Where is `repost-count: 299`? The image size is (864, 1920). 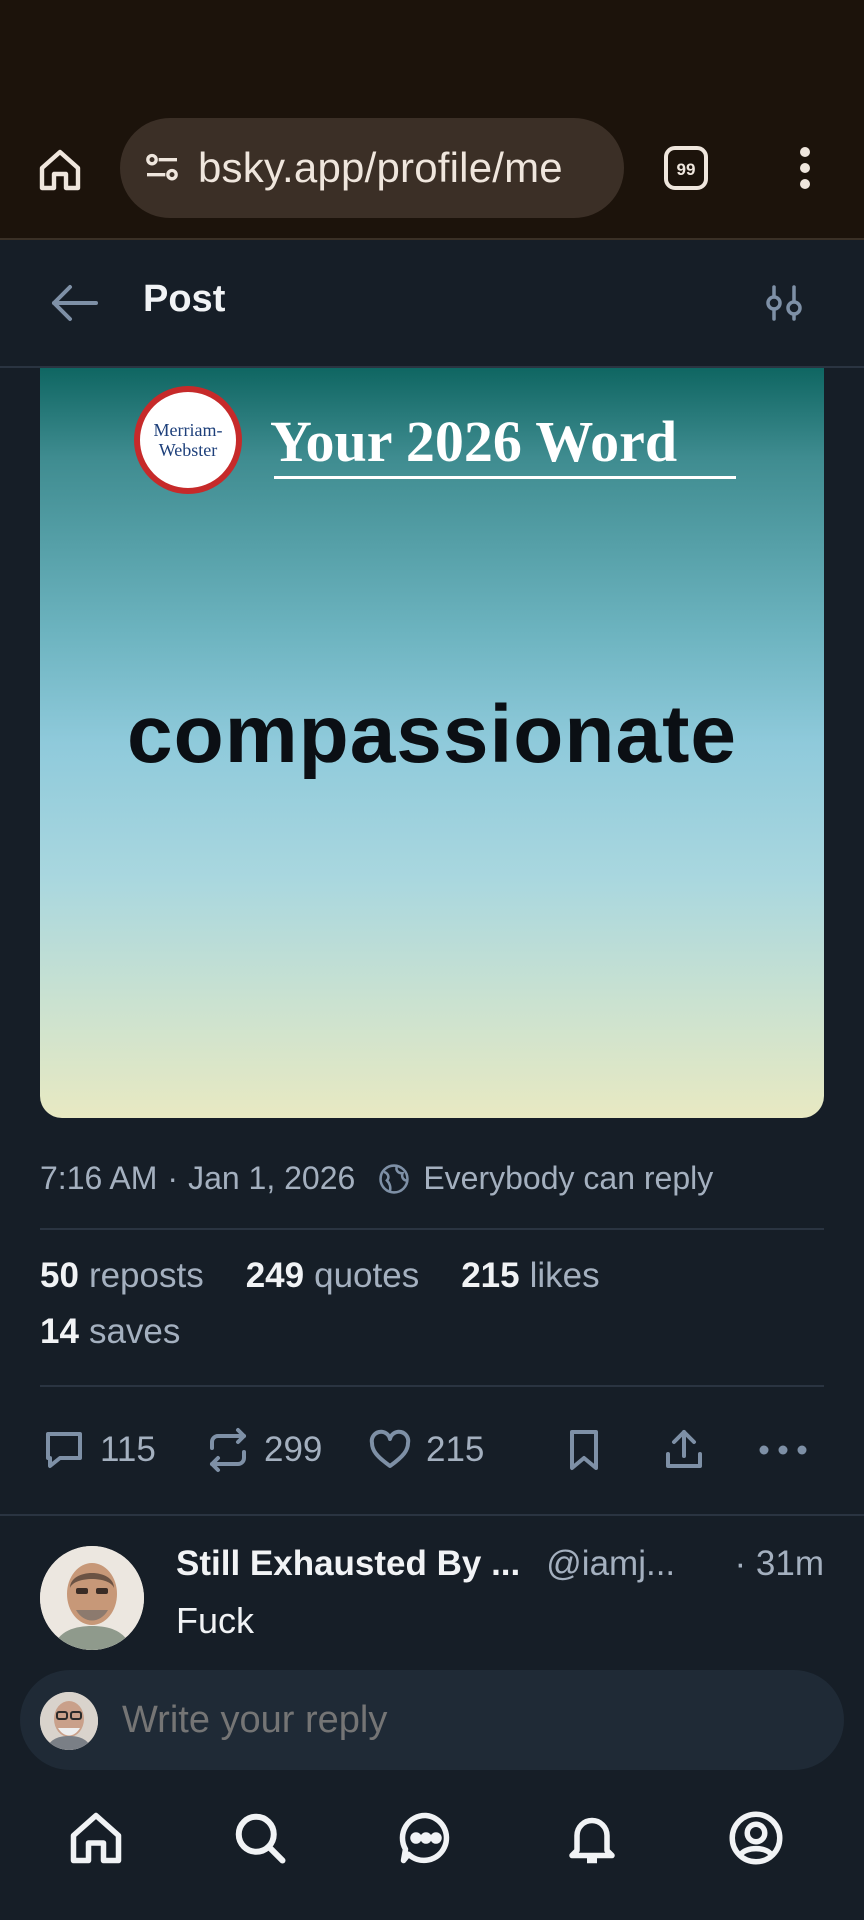
repost-count: 299 is located at coordinates (293, 1449).